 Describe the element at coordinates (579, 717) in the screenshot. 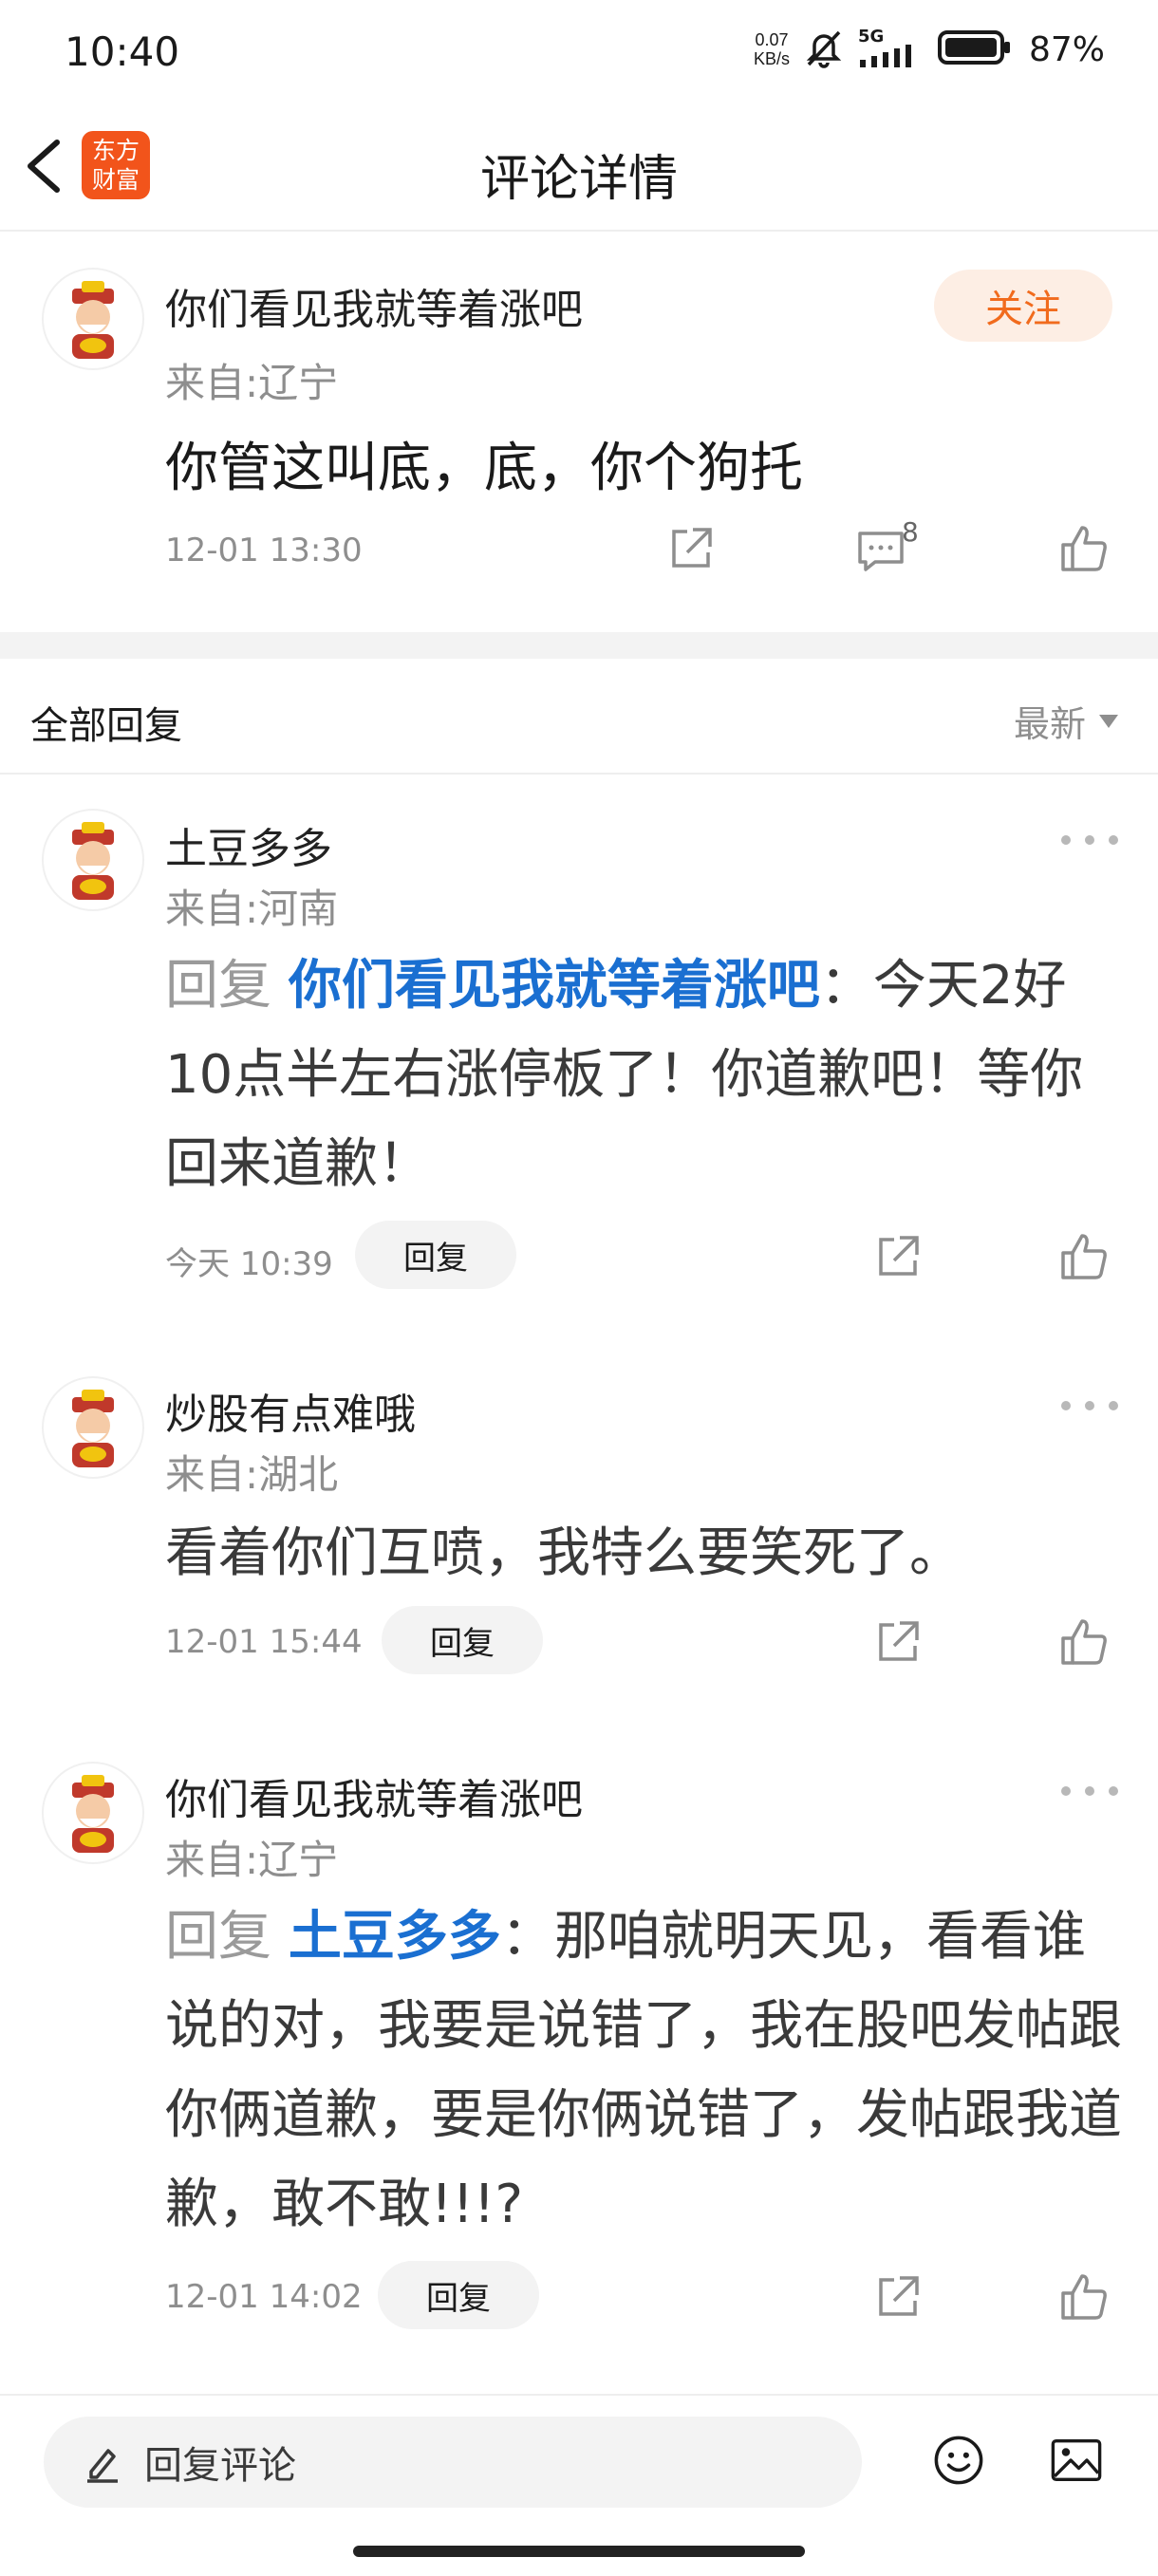

I see `replies-header: 全部回复 最新` at that location.